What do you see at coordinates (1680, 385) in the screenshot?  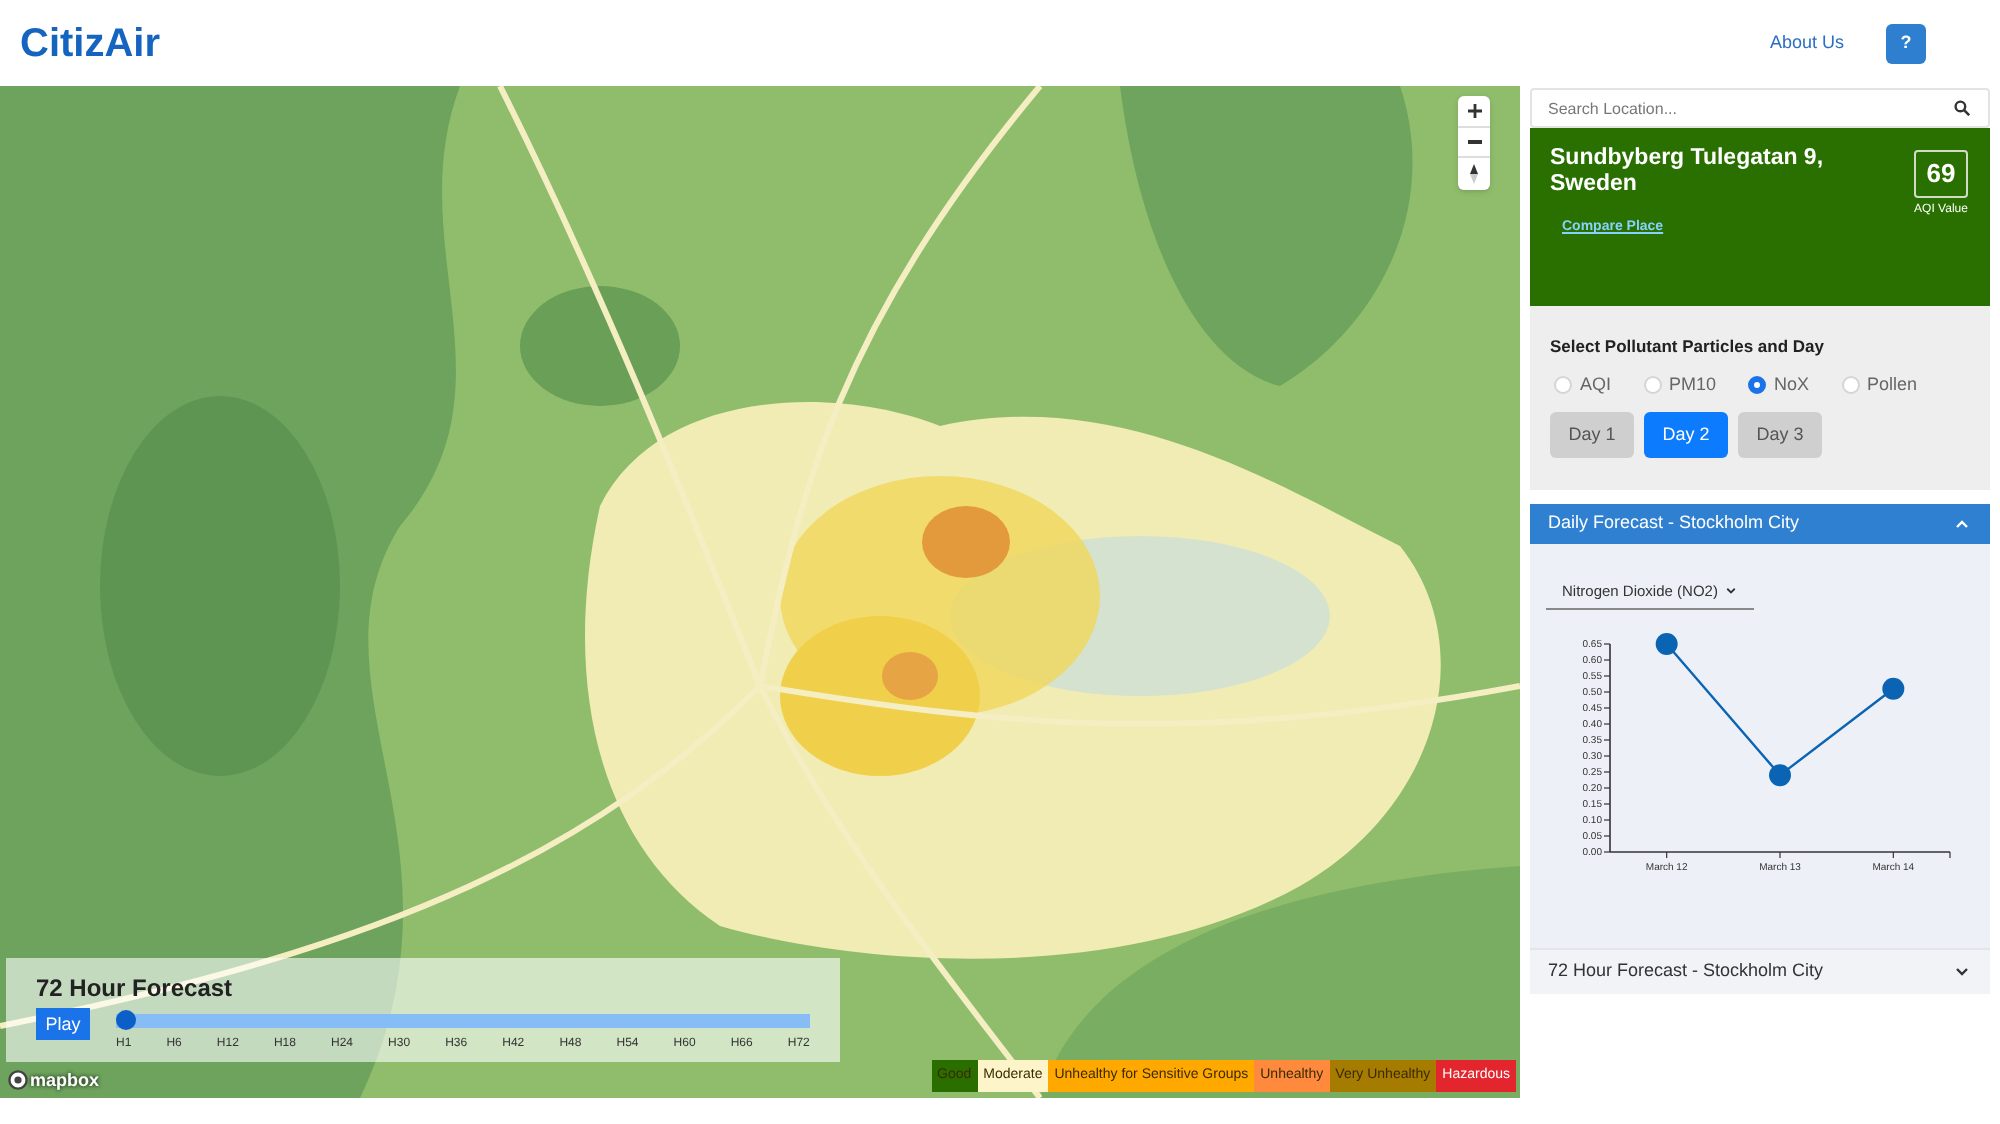 I see `pollutant-option: PM10` at bounding box center [1680, 385].